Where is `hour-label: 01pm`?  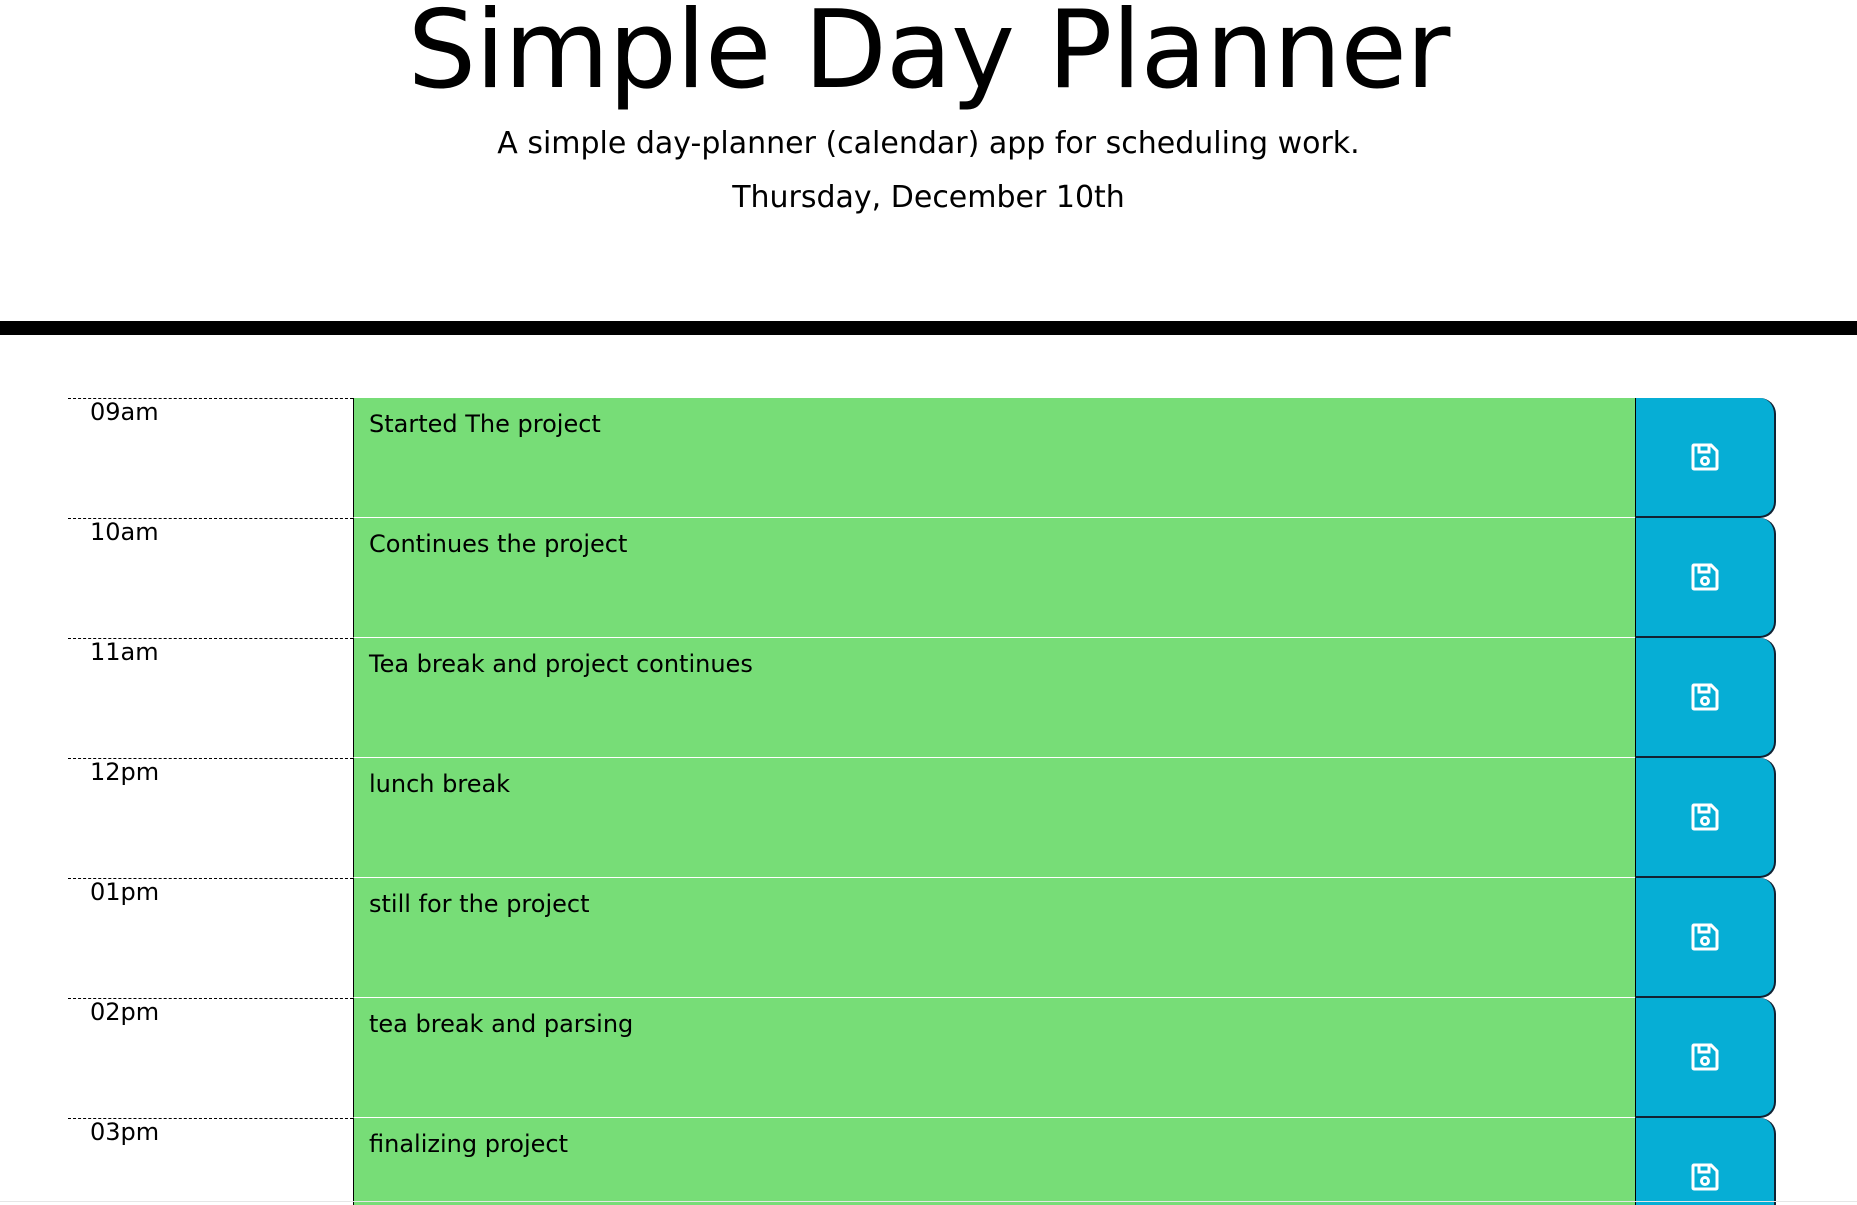
hour-label: 01pm is located at coordinates (210, 938).